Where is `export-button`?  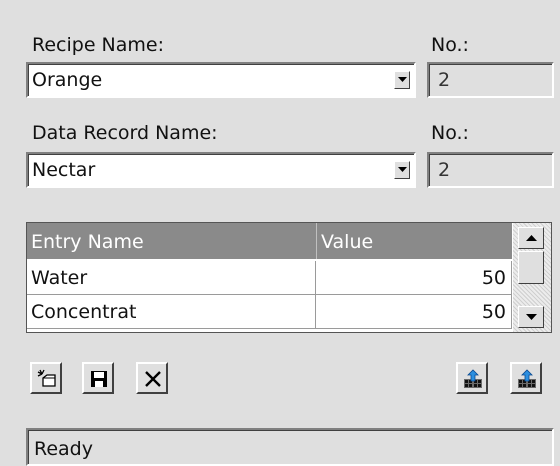
export-button is located at coordinates (472, 378).